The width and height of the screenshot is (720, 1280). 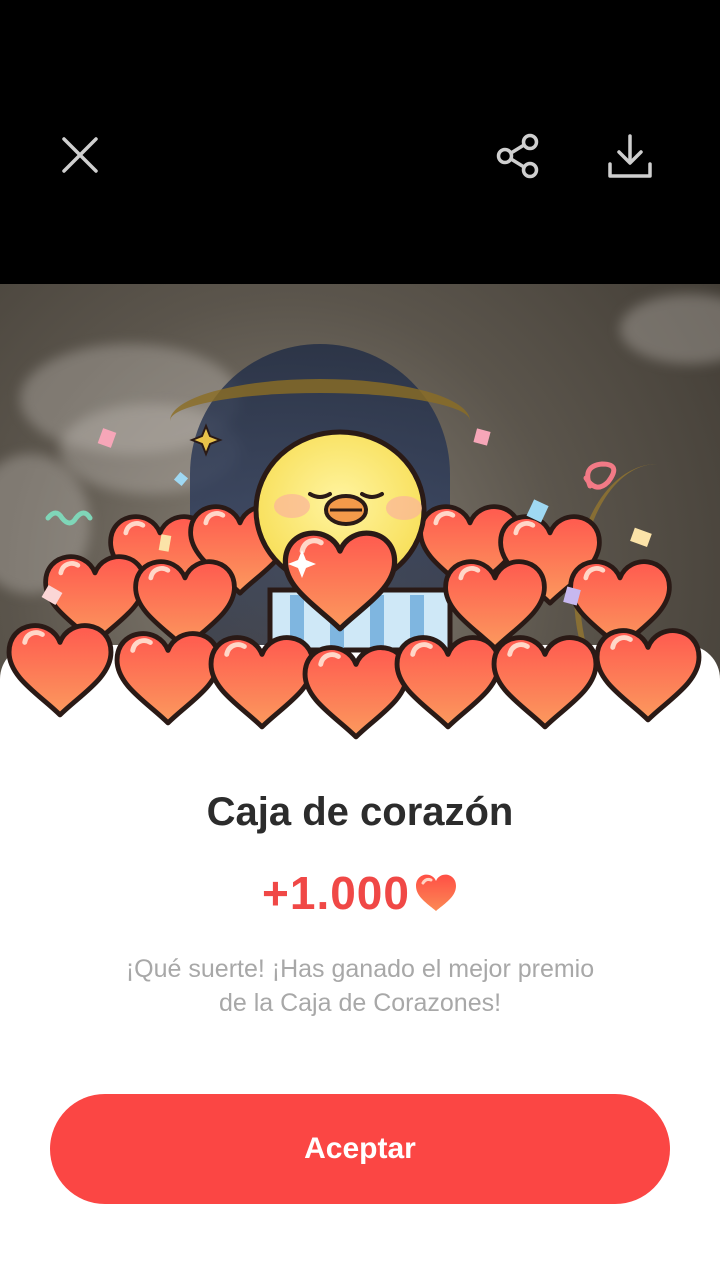 I want to click on close-button, so click(x=80, y=155).